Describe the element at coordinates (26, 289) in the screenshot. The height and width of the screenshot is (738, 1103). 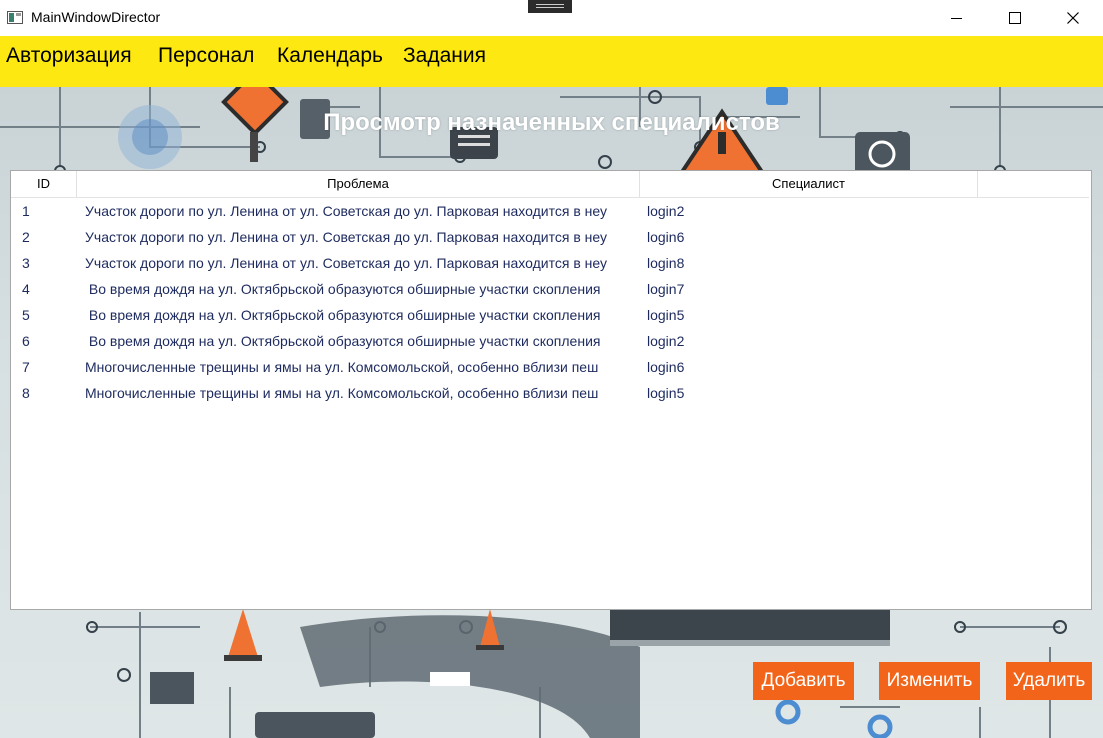
I see `cell-id: 4` at that location.